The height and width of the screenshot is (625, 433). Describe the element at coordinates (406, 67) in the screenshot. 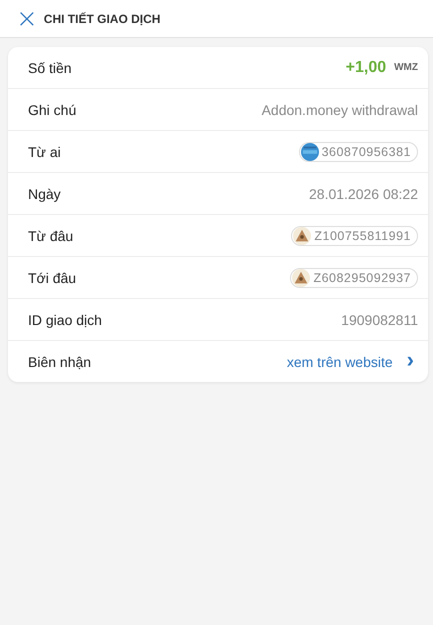

I see `currency-label: WMZ` at that location.